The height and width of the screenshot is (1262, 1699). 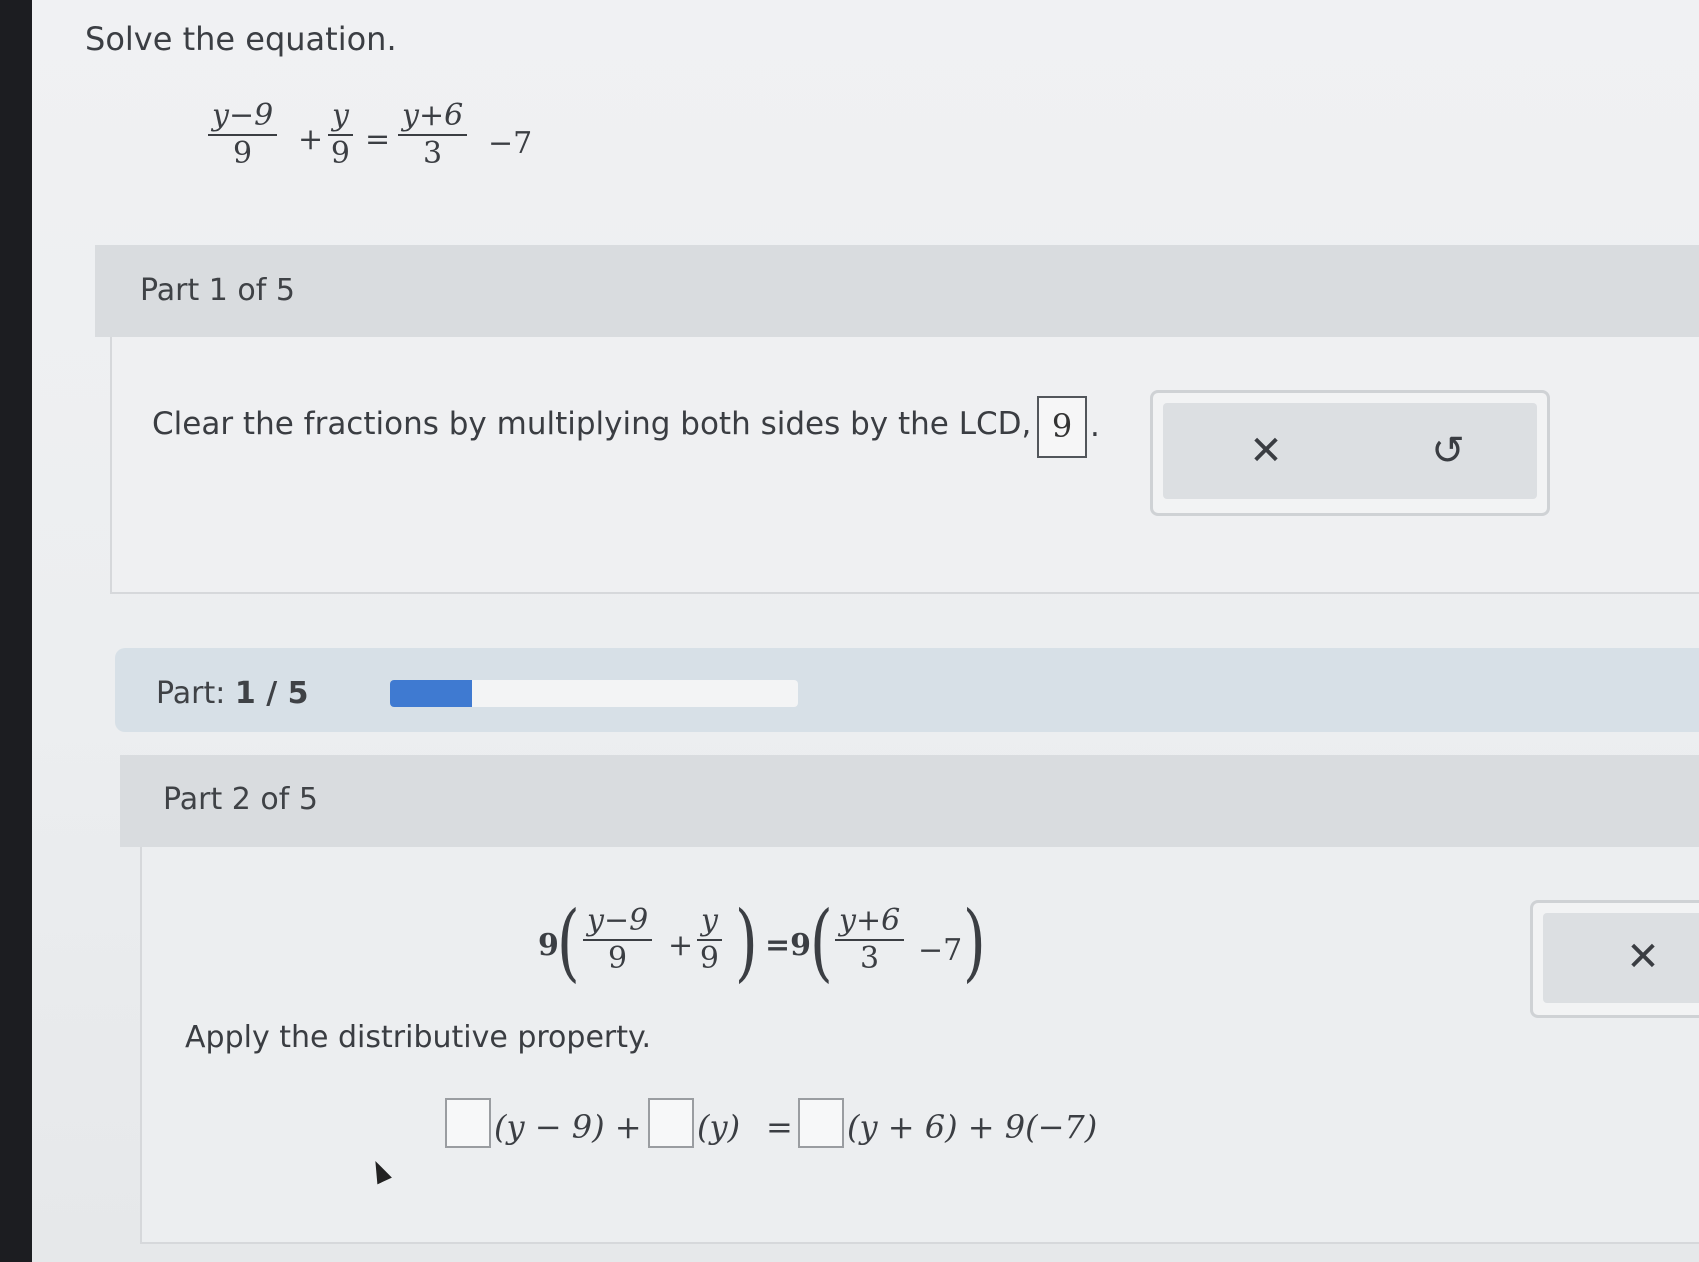 I want to click on lcd-answer-box: 9, so click(x=1062, y=427).